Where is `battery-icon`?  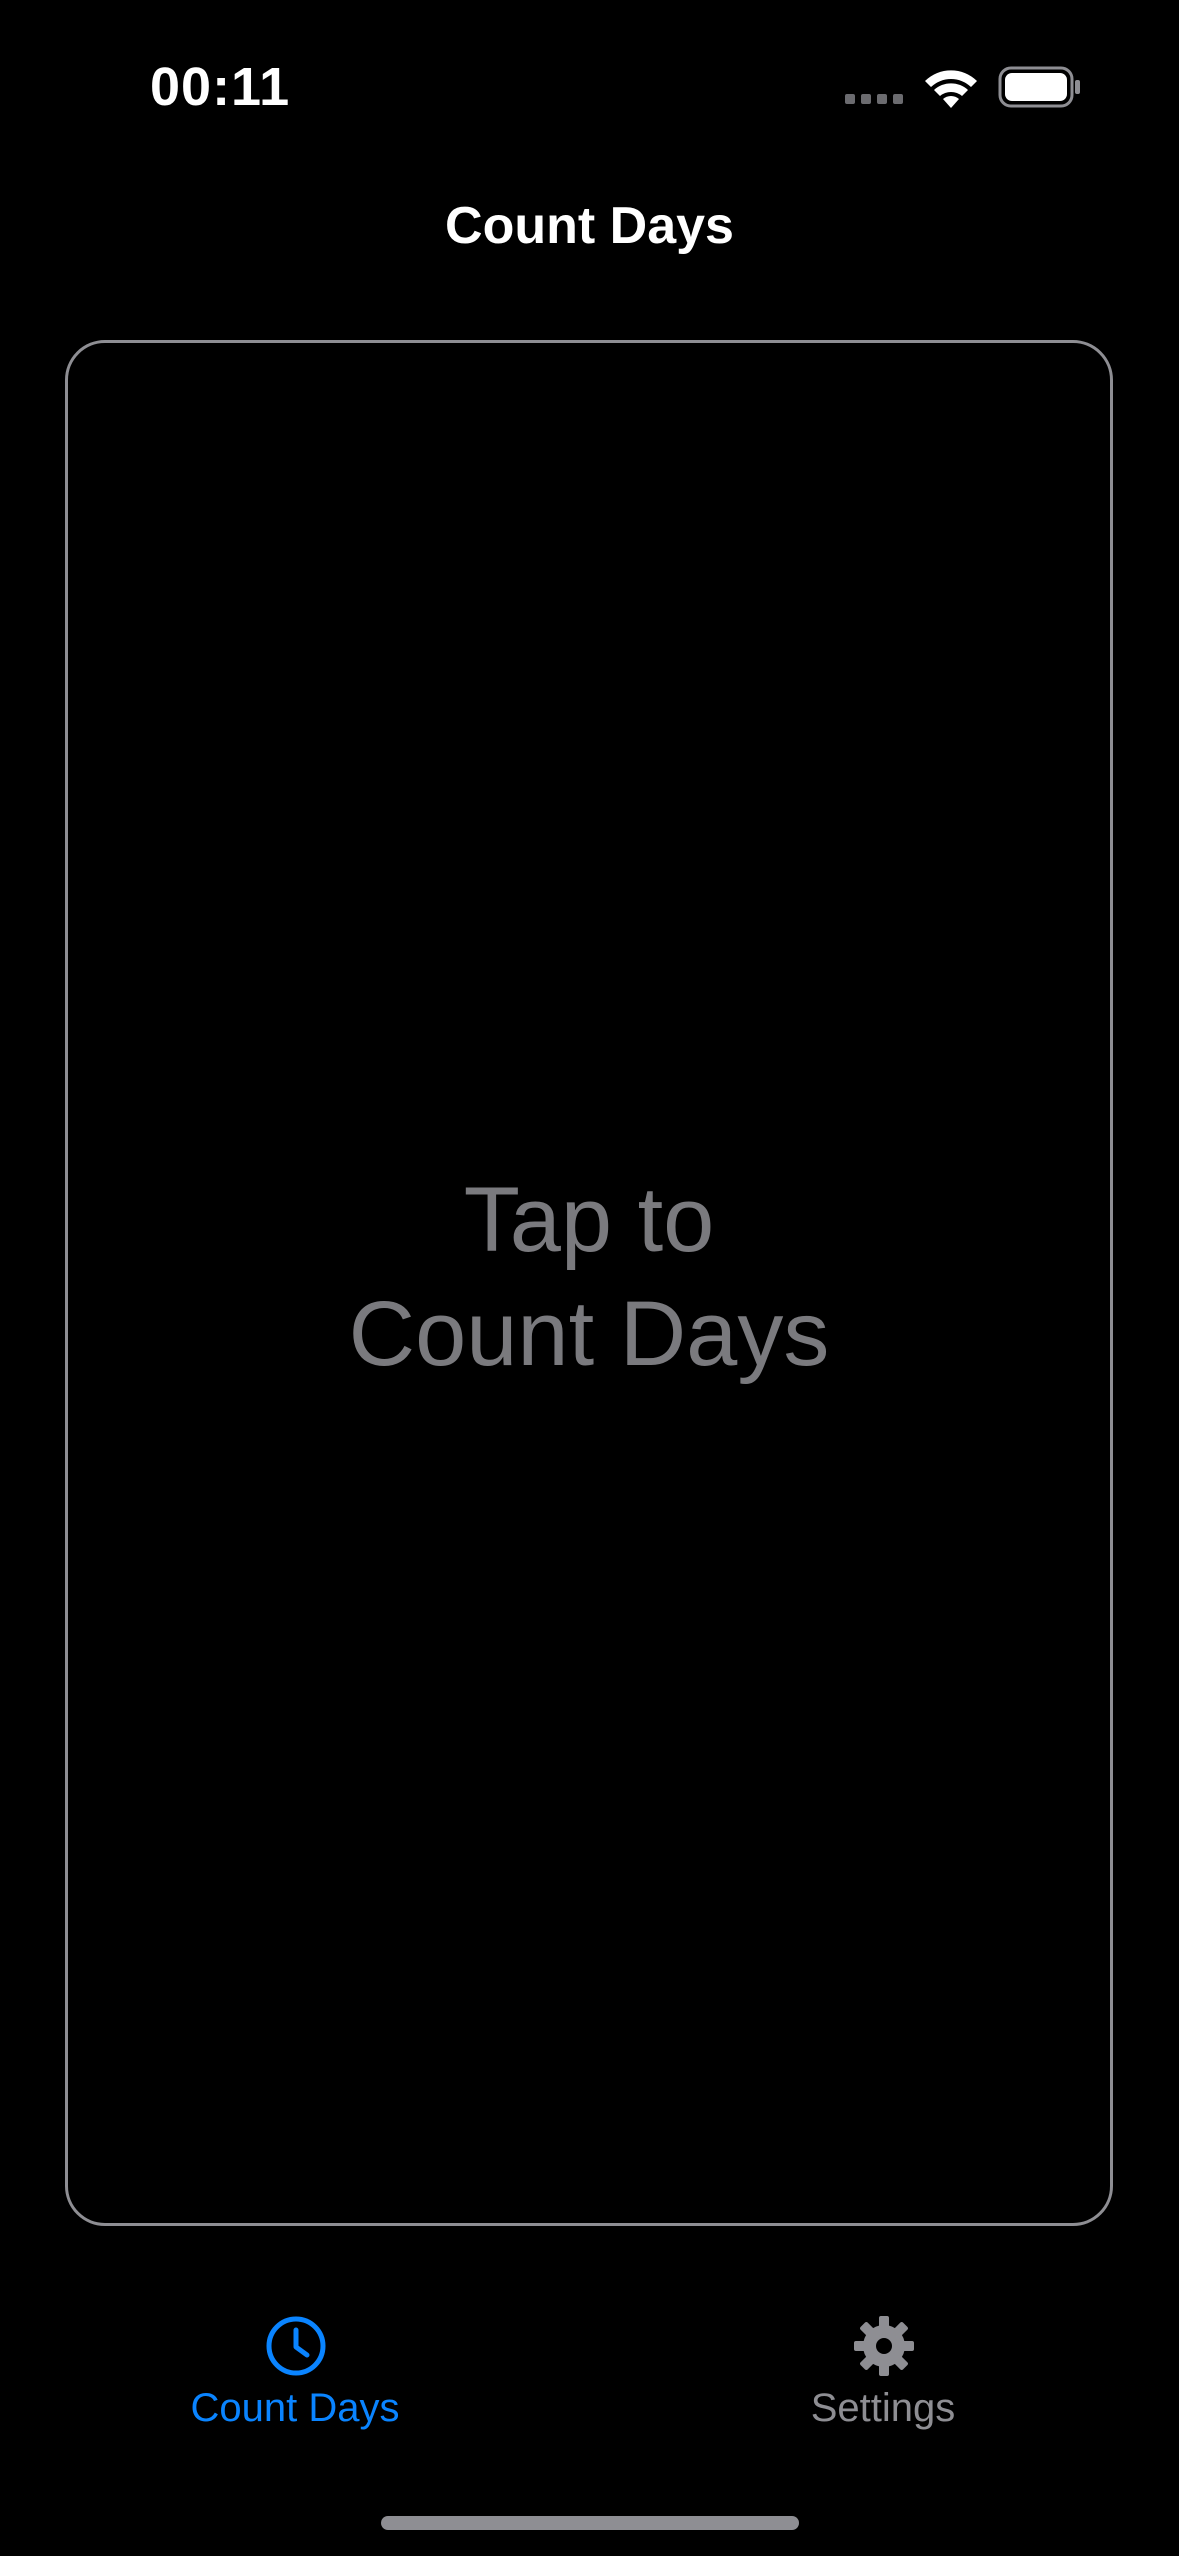 battery-icon is located at coordinates (1039, 87).